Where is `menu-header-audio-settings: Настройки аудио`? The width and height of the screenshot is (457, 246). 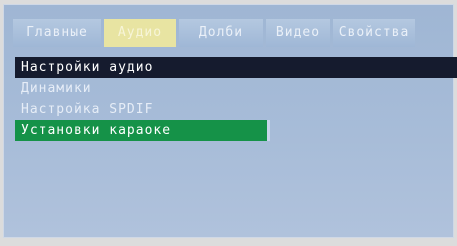
menu-header-audio-settings: Настройки аудио is located at coordinates (236, 67).